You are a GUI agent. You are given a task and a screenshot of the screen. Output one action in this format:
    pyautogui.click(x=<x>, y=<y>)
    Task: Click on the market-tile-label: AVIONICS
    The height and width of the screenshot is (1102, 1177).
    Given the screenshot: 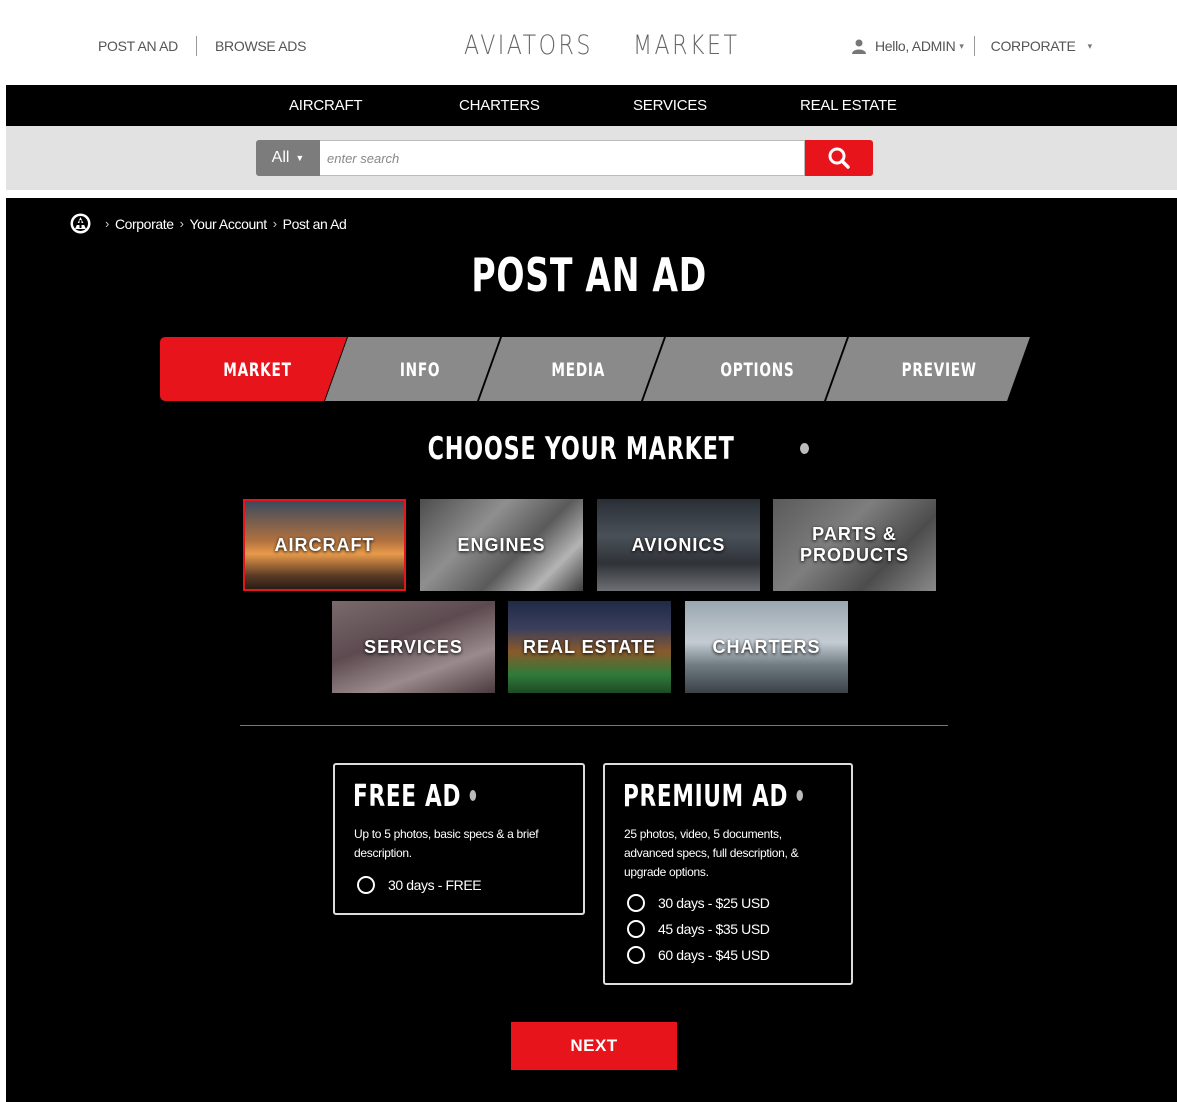 What is the action you would take?
    pyautogui.click(x=678, y=544)
    